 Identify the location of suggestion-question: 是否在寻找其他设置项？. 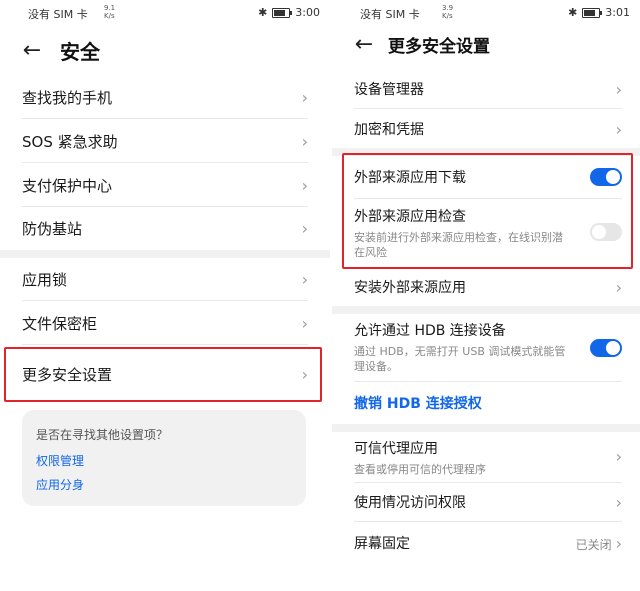
(102, 435).